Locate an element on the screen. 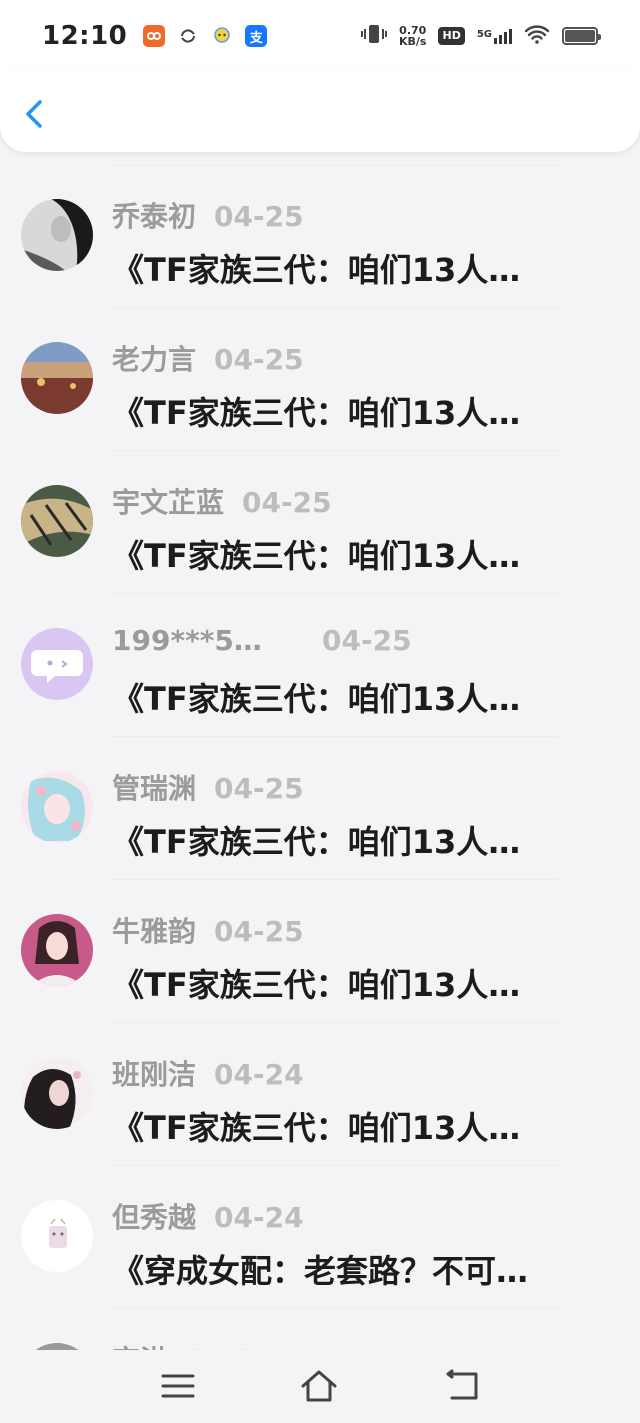 The width and height of the screenshot is (640, 1423). comment-author: 老力言 is located at coordinates (154, 359).